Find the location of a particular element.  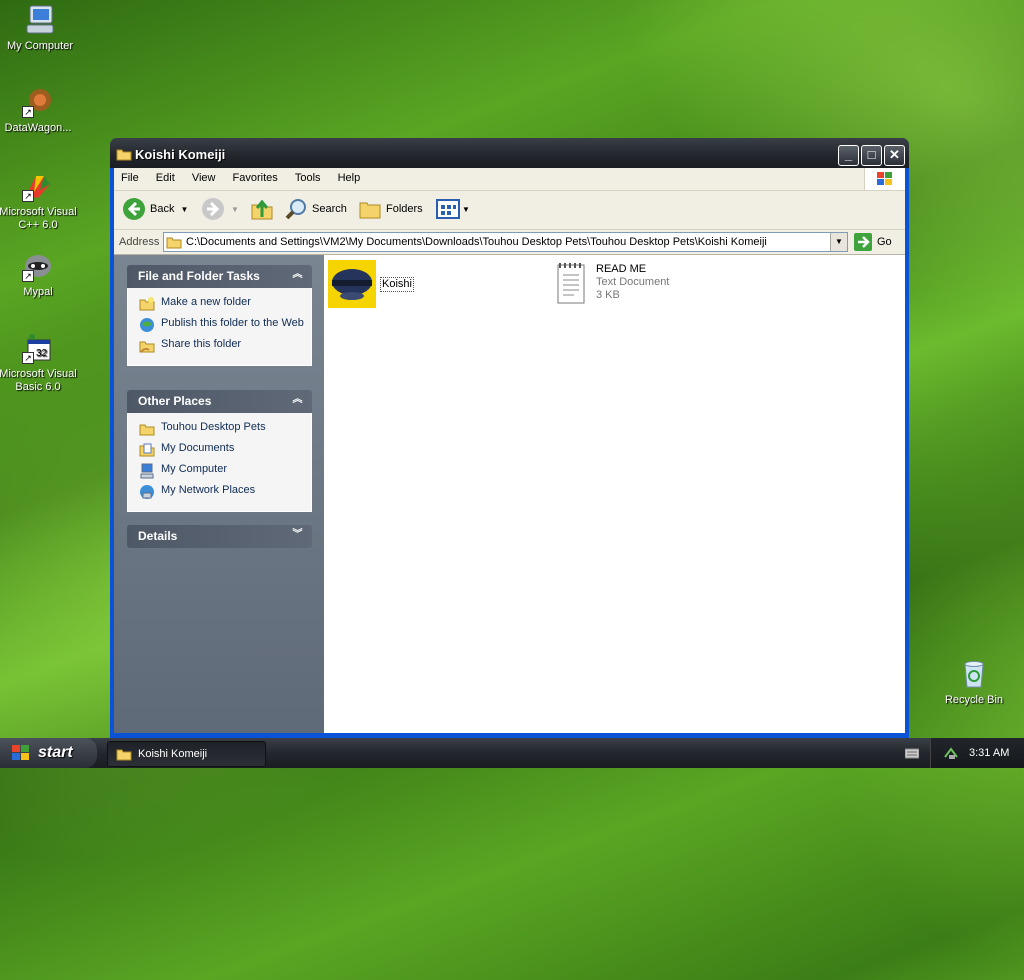

window-titlebar: Koishi Komeiji _ □ ✕ is located at coordinates (509, 153).